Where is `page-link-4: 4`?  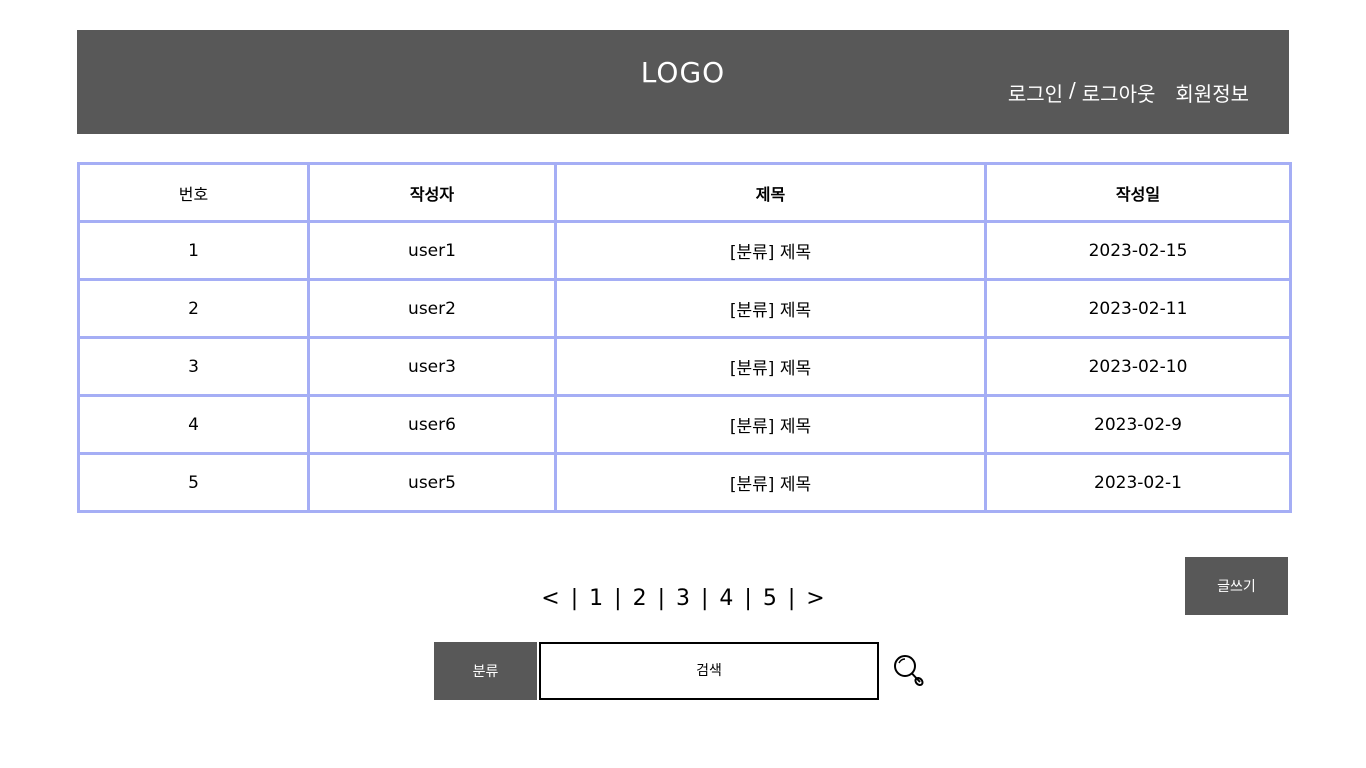
page-link-4: 4 is located at coordinates (726, 598).